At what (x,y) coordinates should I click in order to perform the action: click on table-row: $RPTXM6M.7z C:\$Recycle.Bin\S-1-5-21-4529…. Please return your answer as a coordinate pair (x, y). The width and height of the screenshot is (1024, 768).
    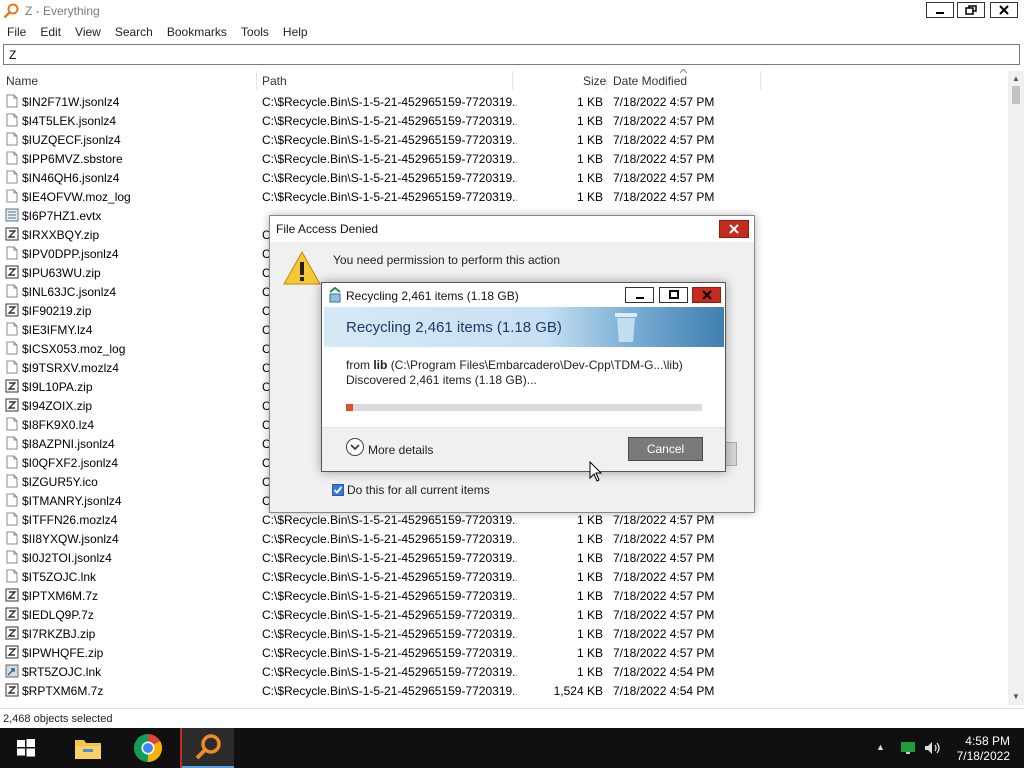
    Looking at the image, I should click on (380, 690).